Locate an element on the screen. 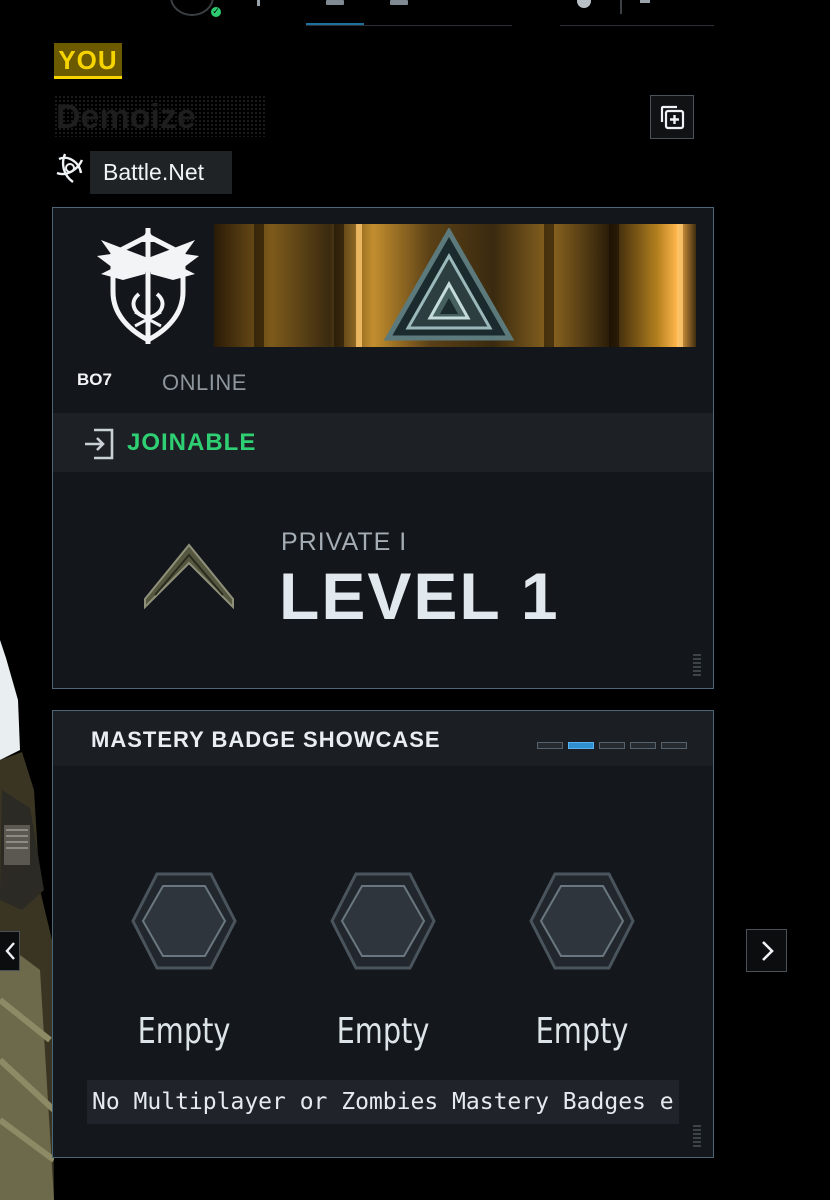 This screenshot has width=830, height=1200. nav-avatar is located at coordinates (192, 8).